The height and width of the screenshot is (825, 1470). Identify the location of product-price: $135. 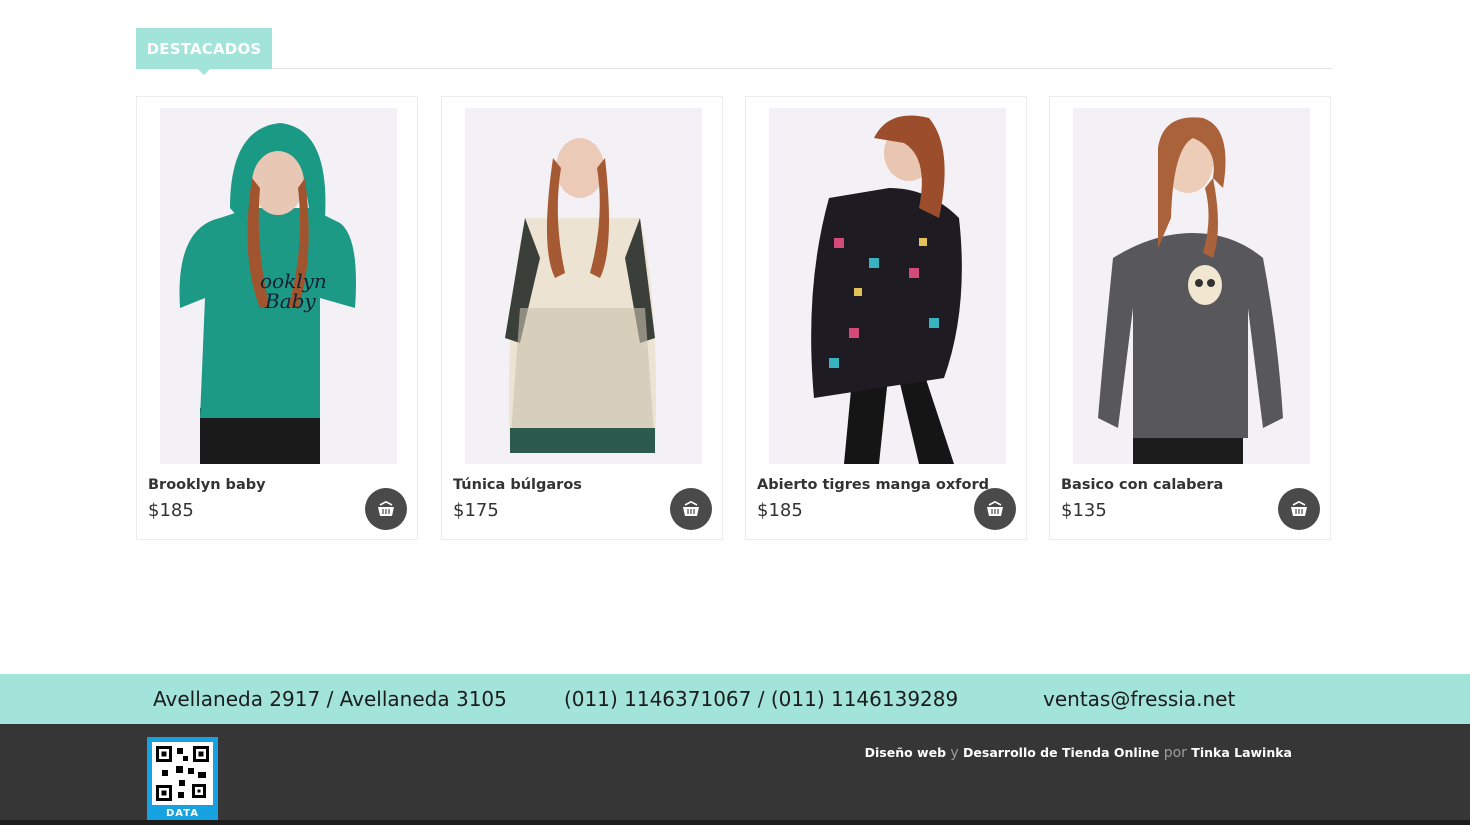
(1084, 510).